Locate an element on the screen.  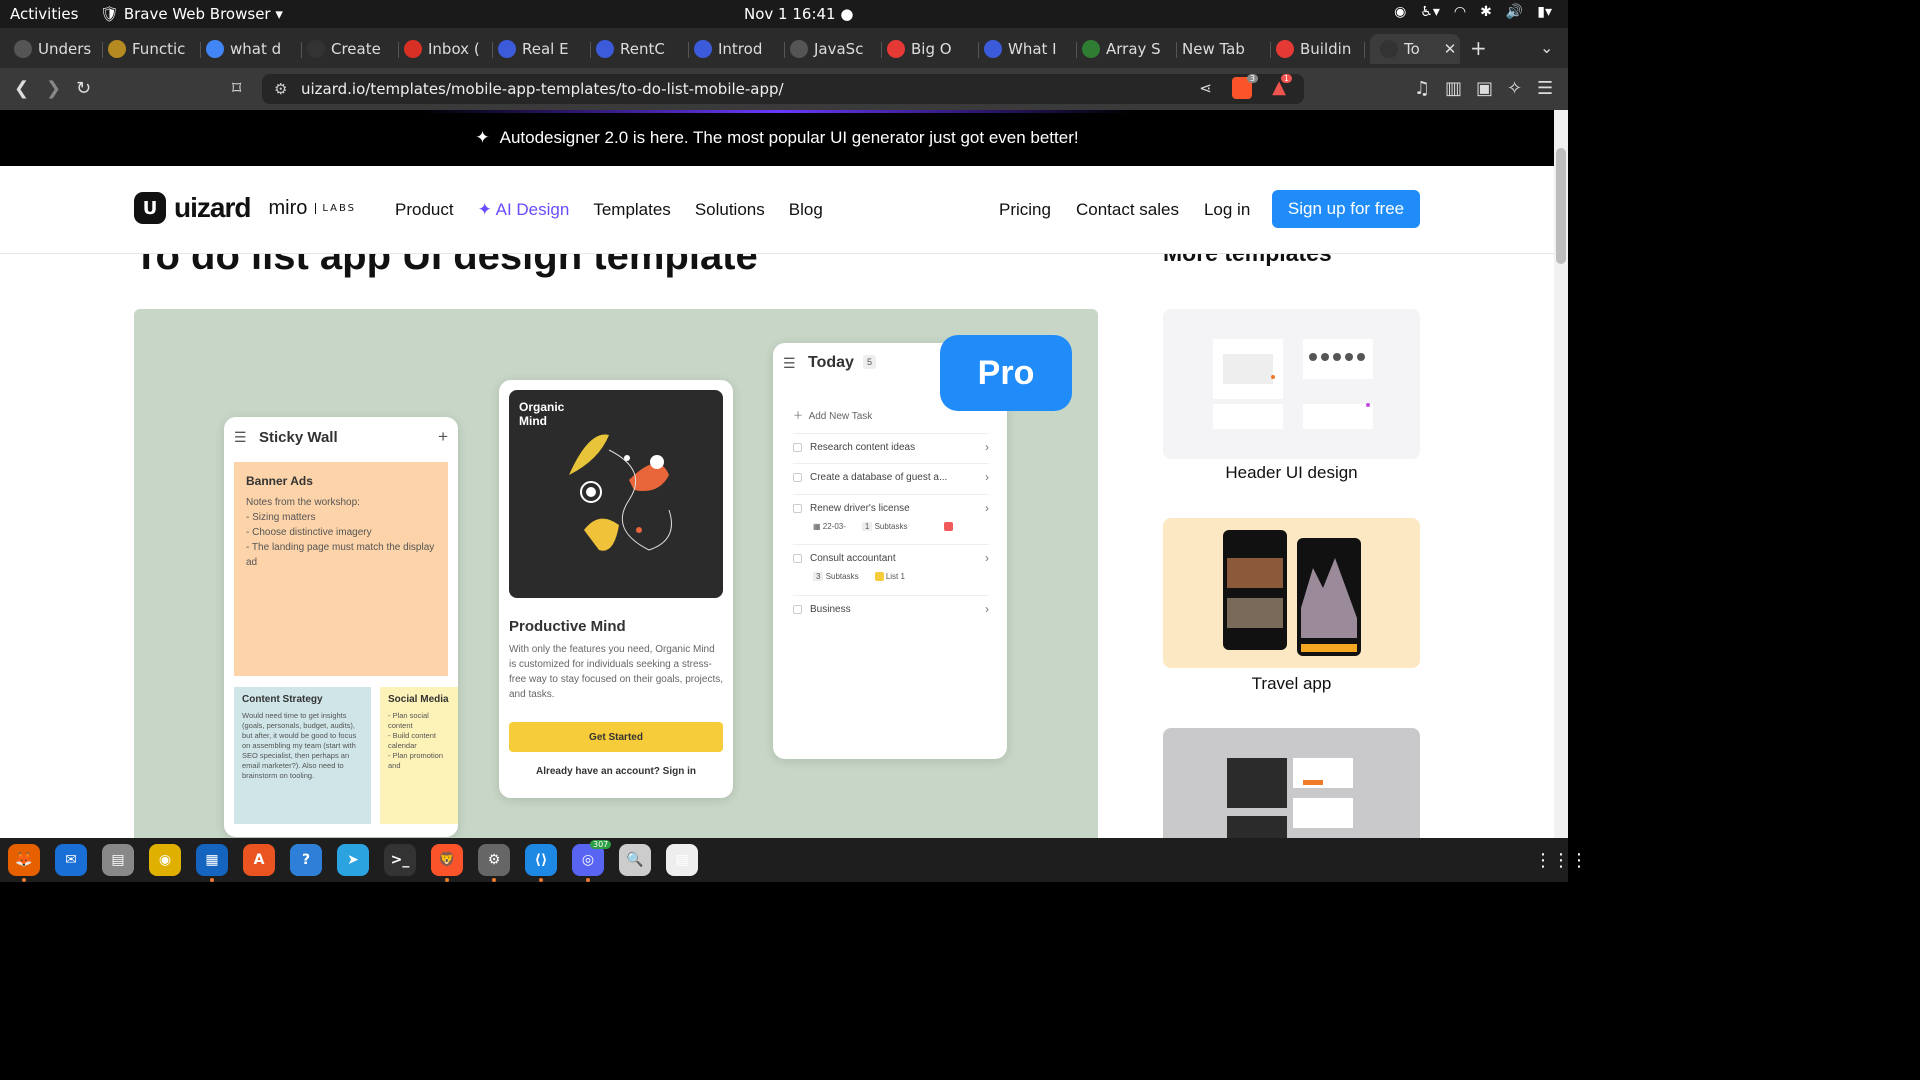
software-icon: A is located at coordinates (259, 860).